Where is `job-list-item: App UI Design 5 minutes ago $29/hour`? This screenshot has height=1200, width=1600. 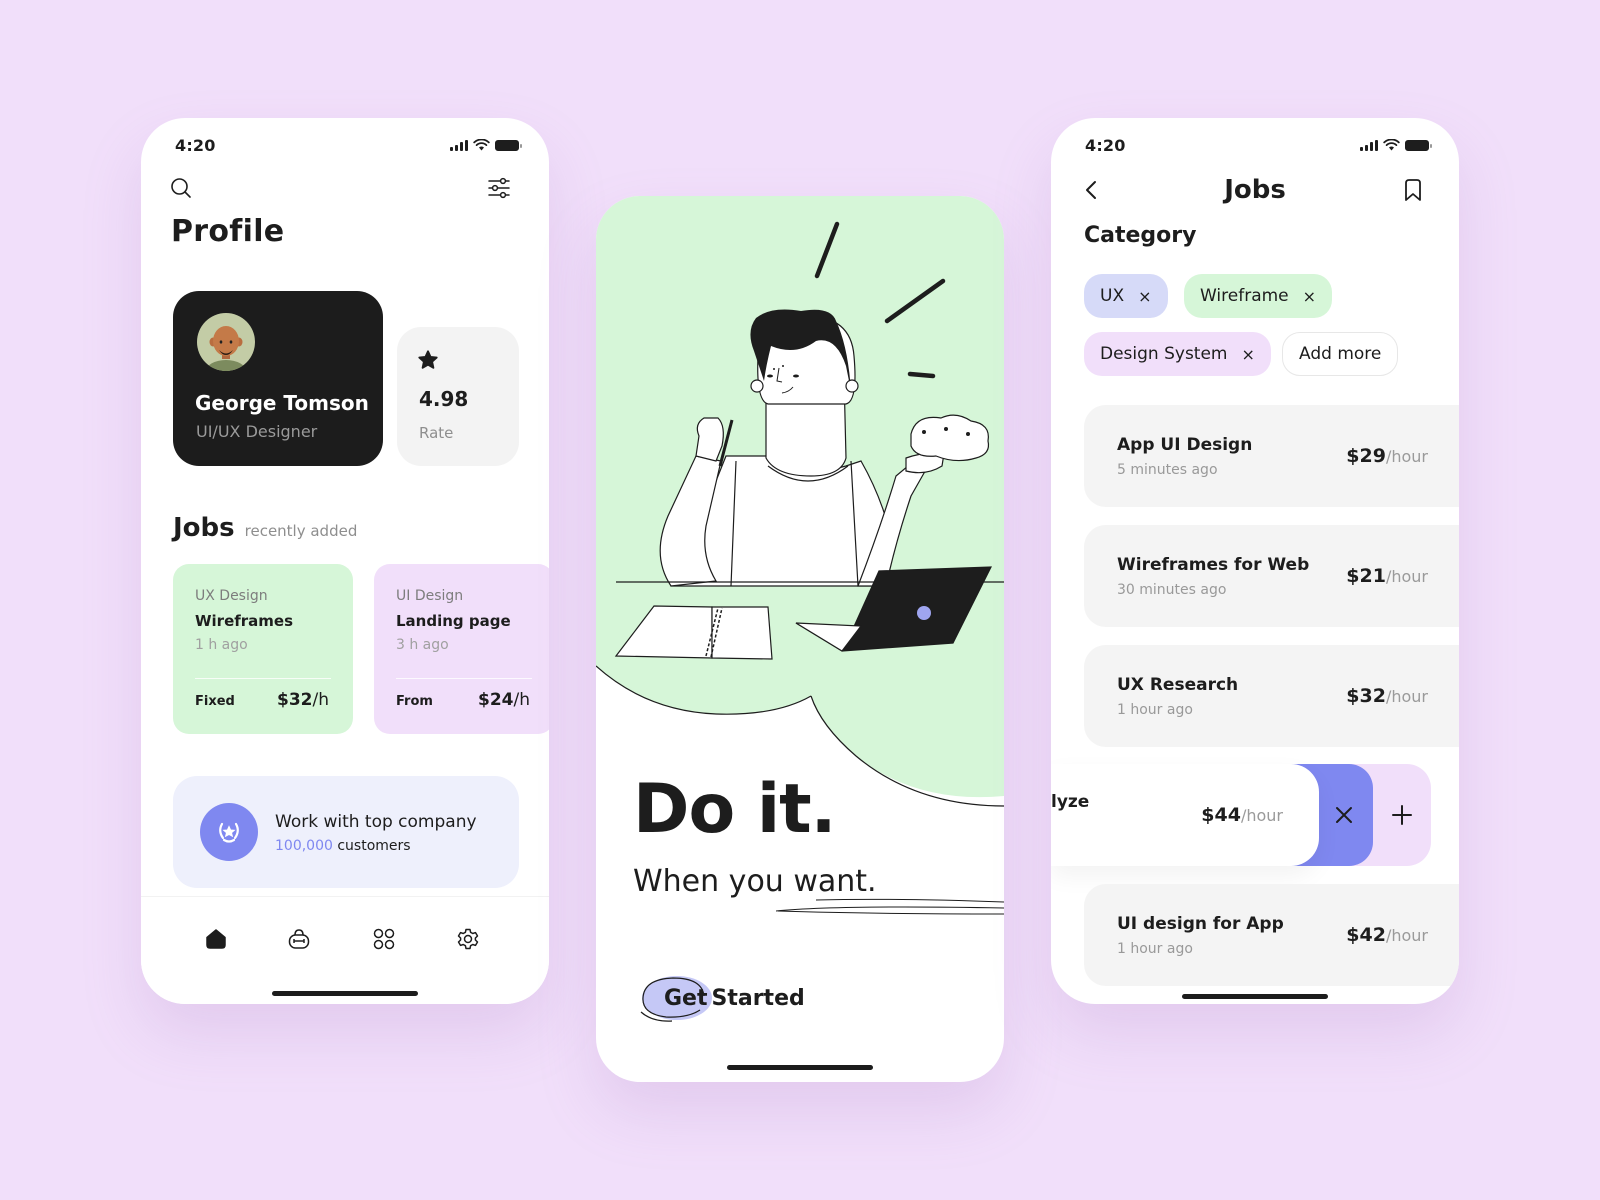
job-list-item: App UI Design 5 minutes ago $29/hour is located at coordinates (1271, 456).